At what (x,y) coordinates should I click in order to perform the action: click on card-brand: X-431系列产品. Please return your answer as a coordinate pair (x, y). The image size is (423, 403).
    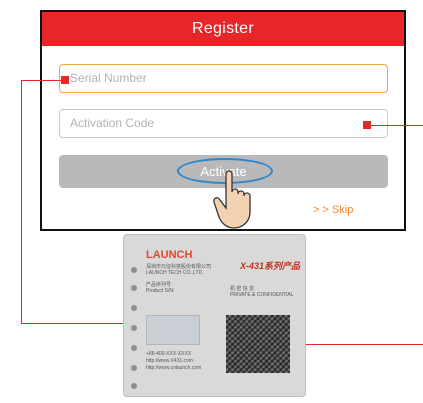
    Looking at the image, I should click on (270, 266).